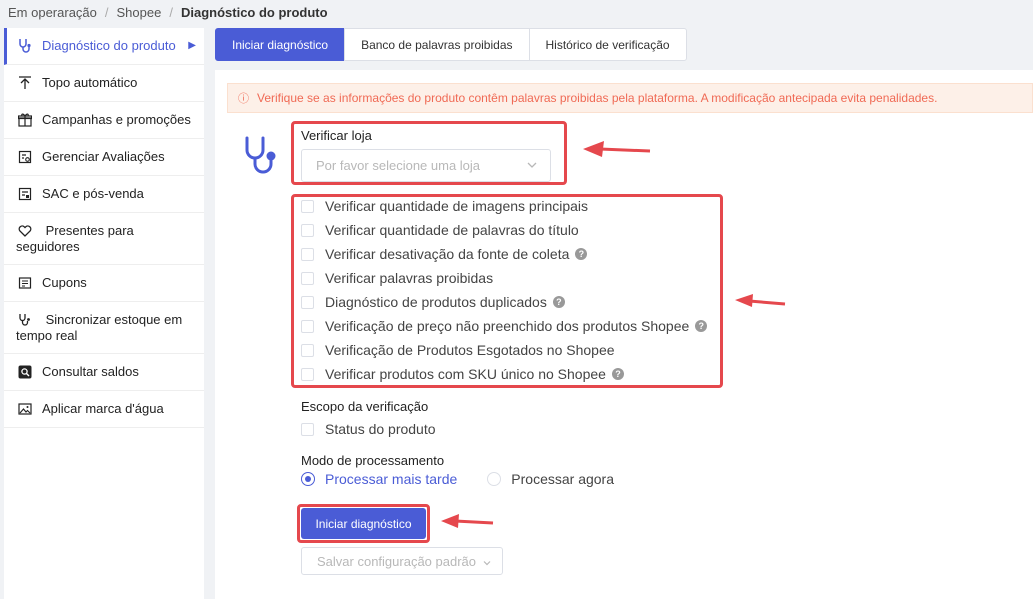 The height and width of the screenshot is (599, 1033). I want to click on save-default-config-button: Salvar configuração padrão, so click(402, 561).